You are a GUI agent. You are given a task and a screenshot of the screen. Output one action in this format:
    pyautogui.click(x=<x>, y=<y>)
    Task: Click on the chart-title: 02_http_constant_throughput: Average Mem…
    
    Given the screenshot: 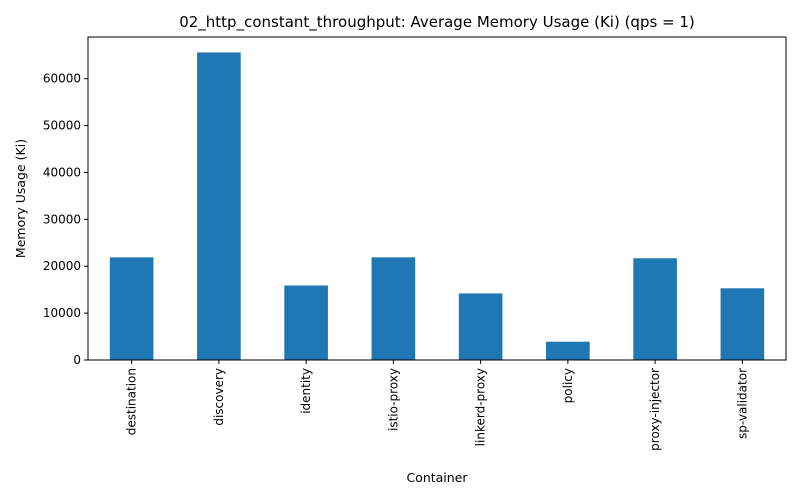 What is the action you would take?
    pyautogui.click(x=437, y=22)
    